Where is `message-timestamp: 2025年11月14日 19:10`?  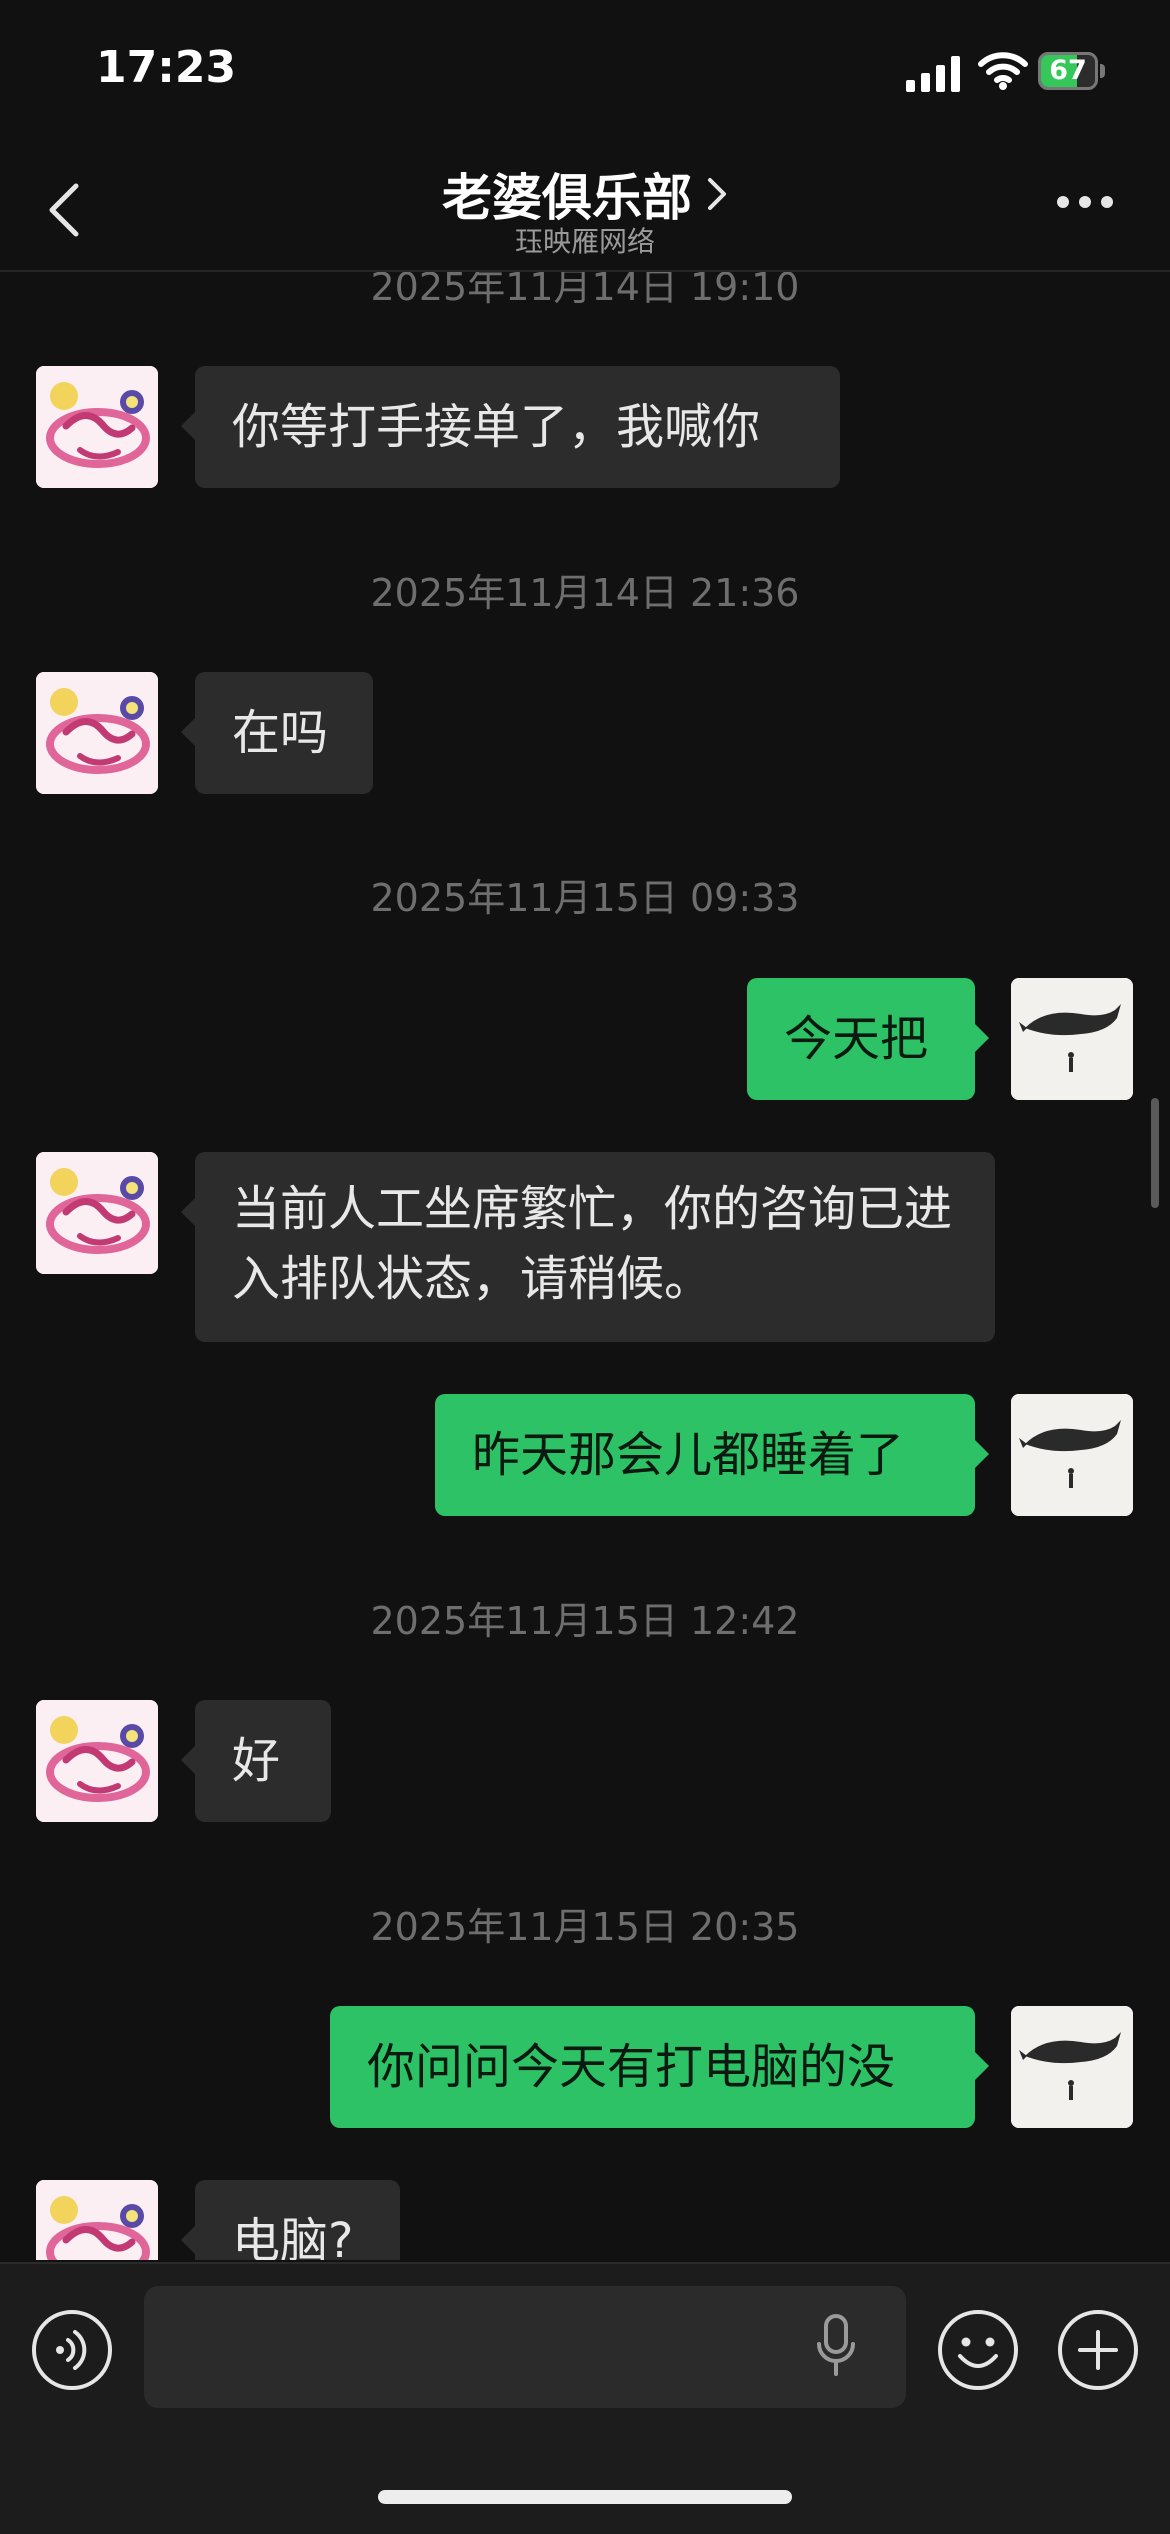 message-timestamp: 2025年11月14日 19:10 is located at coordinates (585, 290).